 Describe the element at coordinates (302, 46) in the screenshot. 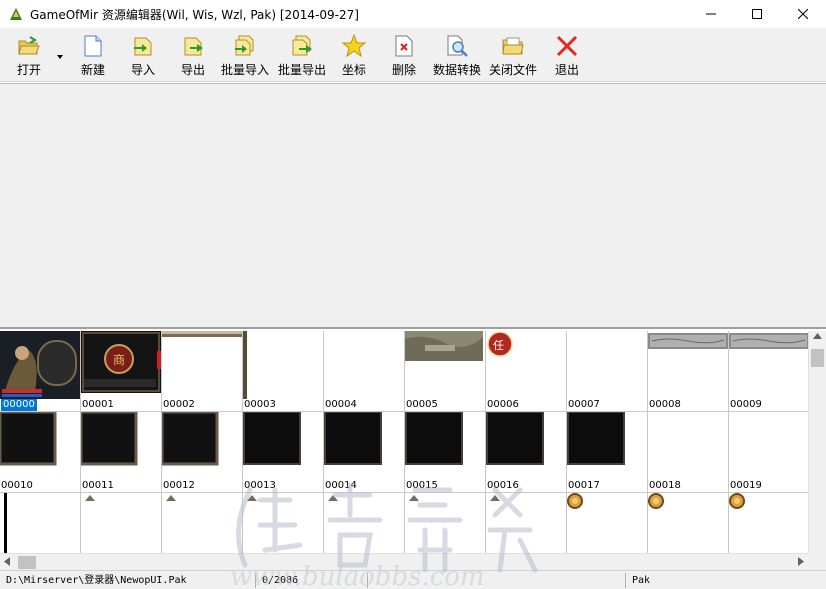

I see `batch-export-icon` at that location.